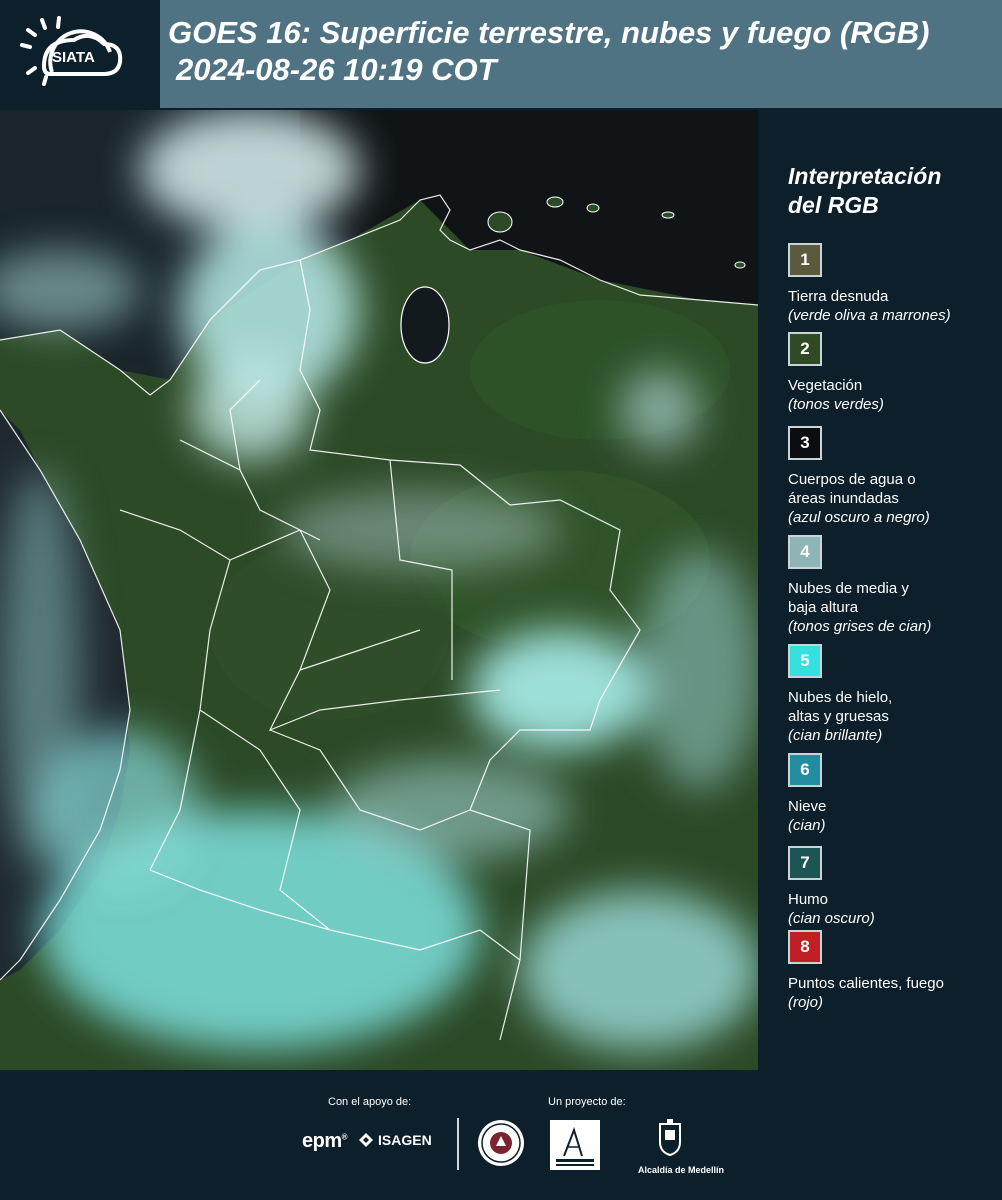 The image size is (1002, 1200). I want to click on siata-logo: SIATA, so click(80, 54).